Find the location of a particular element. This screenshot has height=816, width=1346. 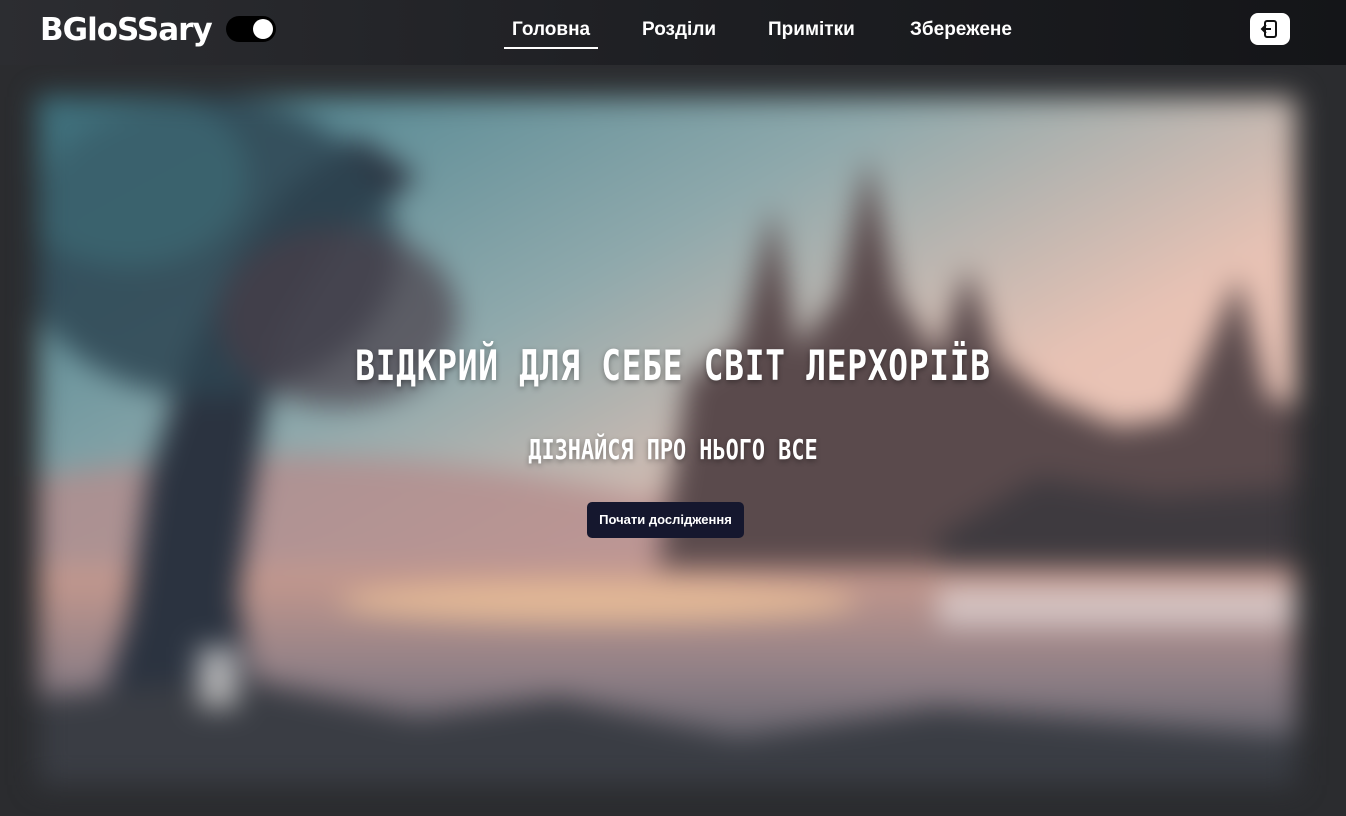

logout-icon is located at coordinates (1268, 29).